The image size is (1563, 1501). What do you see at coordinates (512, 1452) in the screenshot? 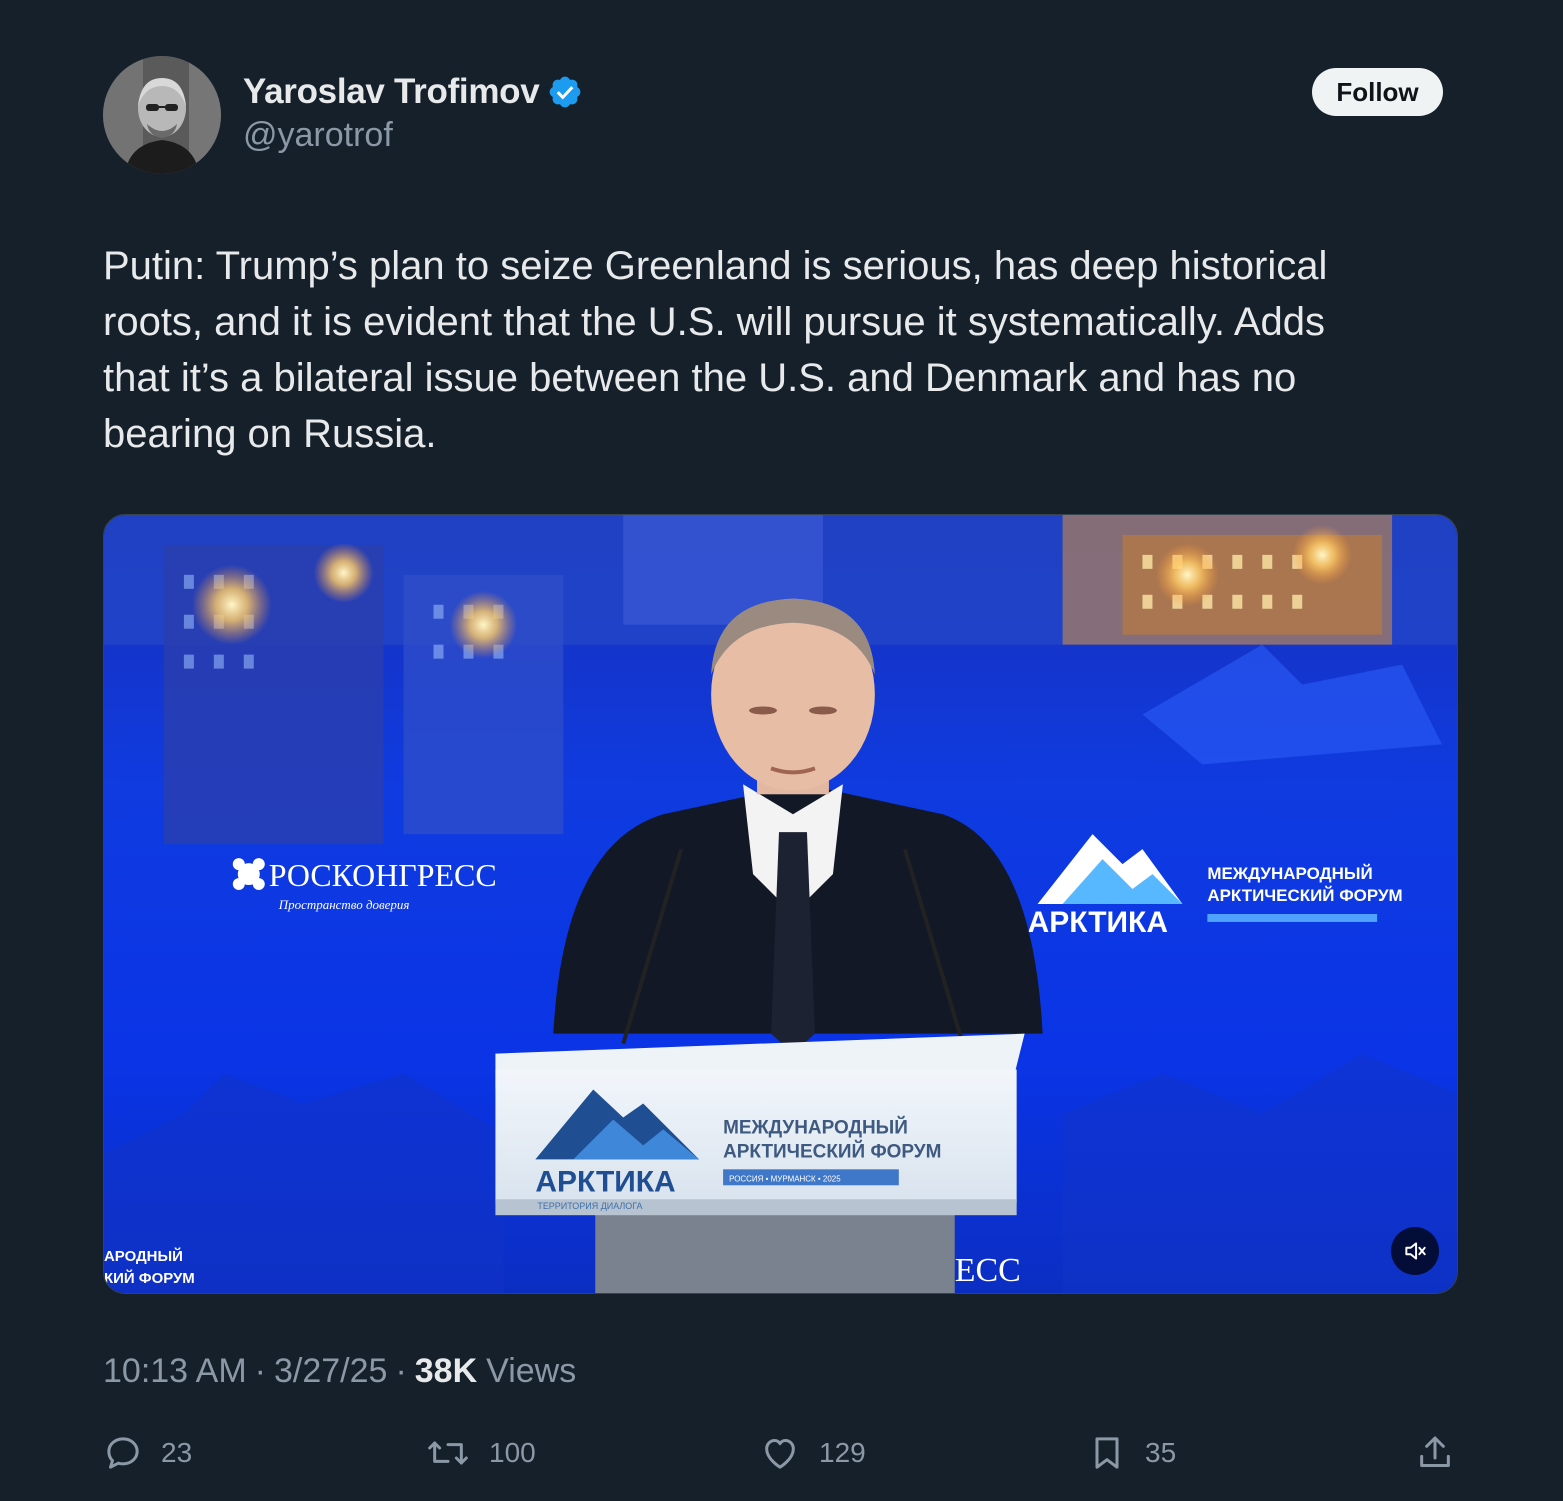
I see `repost-count: 100` at bounding box center [512, 1452].